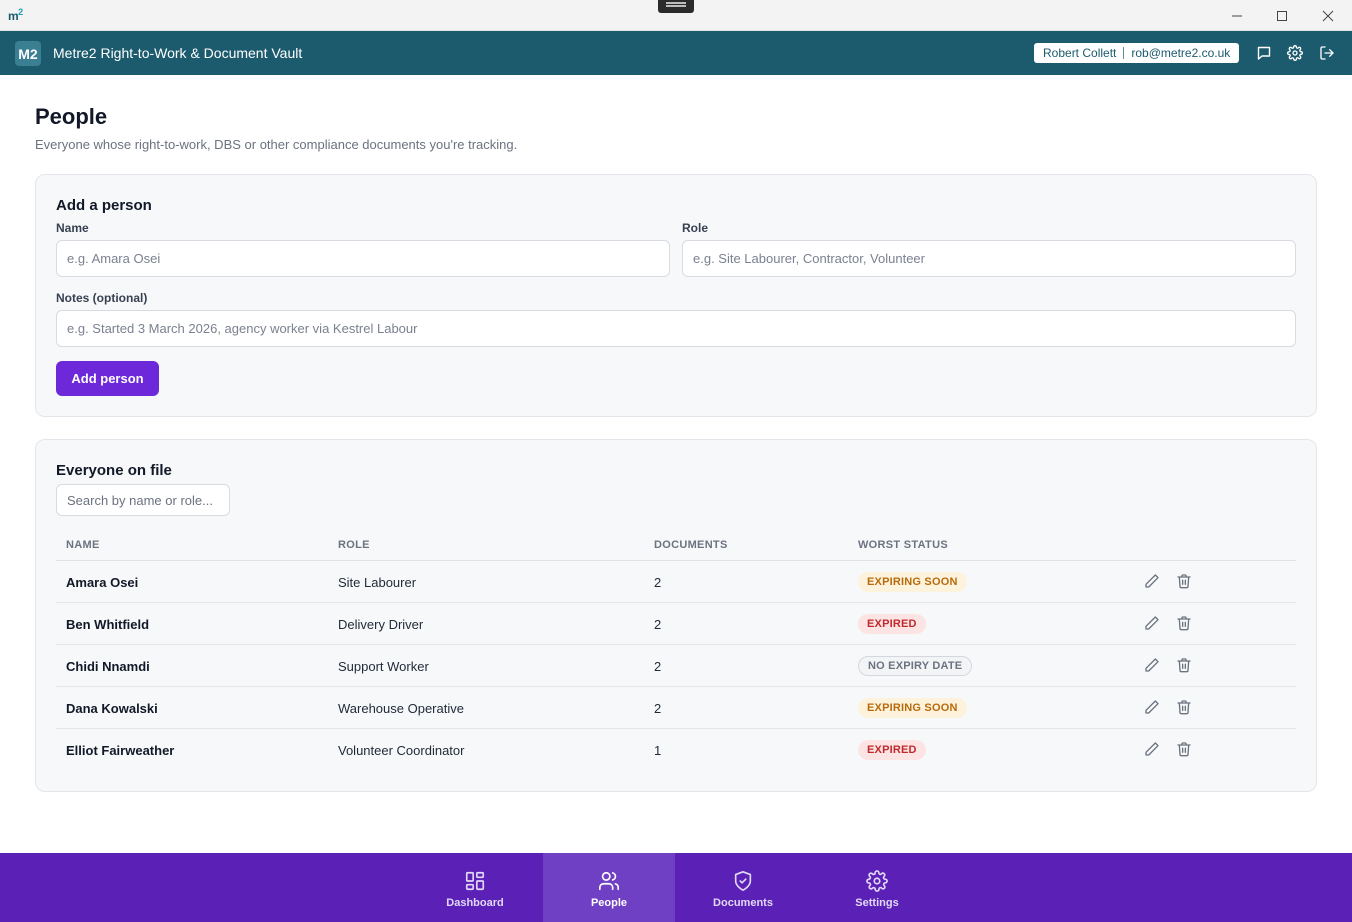  I want to click on table-header: NAME ROLE DOCUMENTS WORST STATUS, so click(676, 546).